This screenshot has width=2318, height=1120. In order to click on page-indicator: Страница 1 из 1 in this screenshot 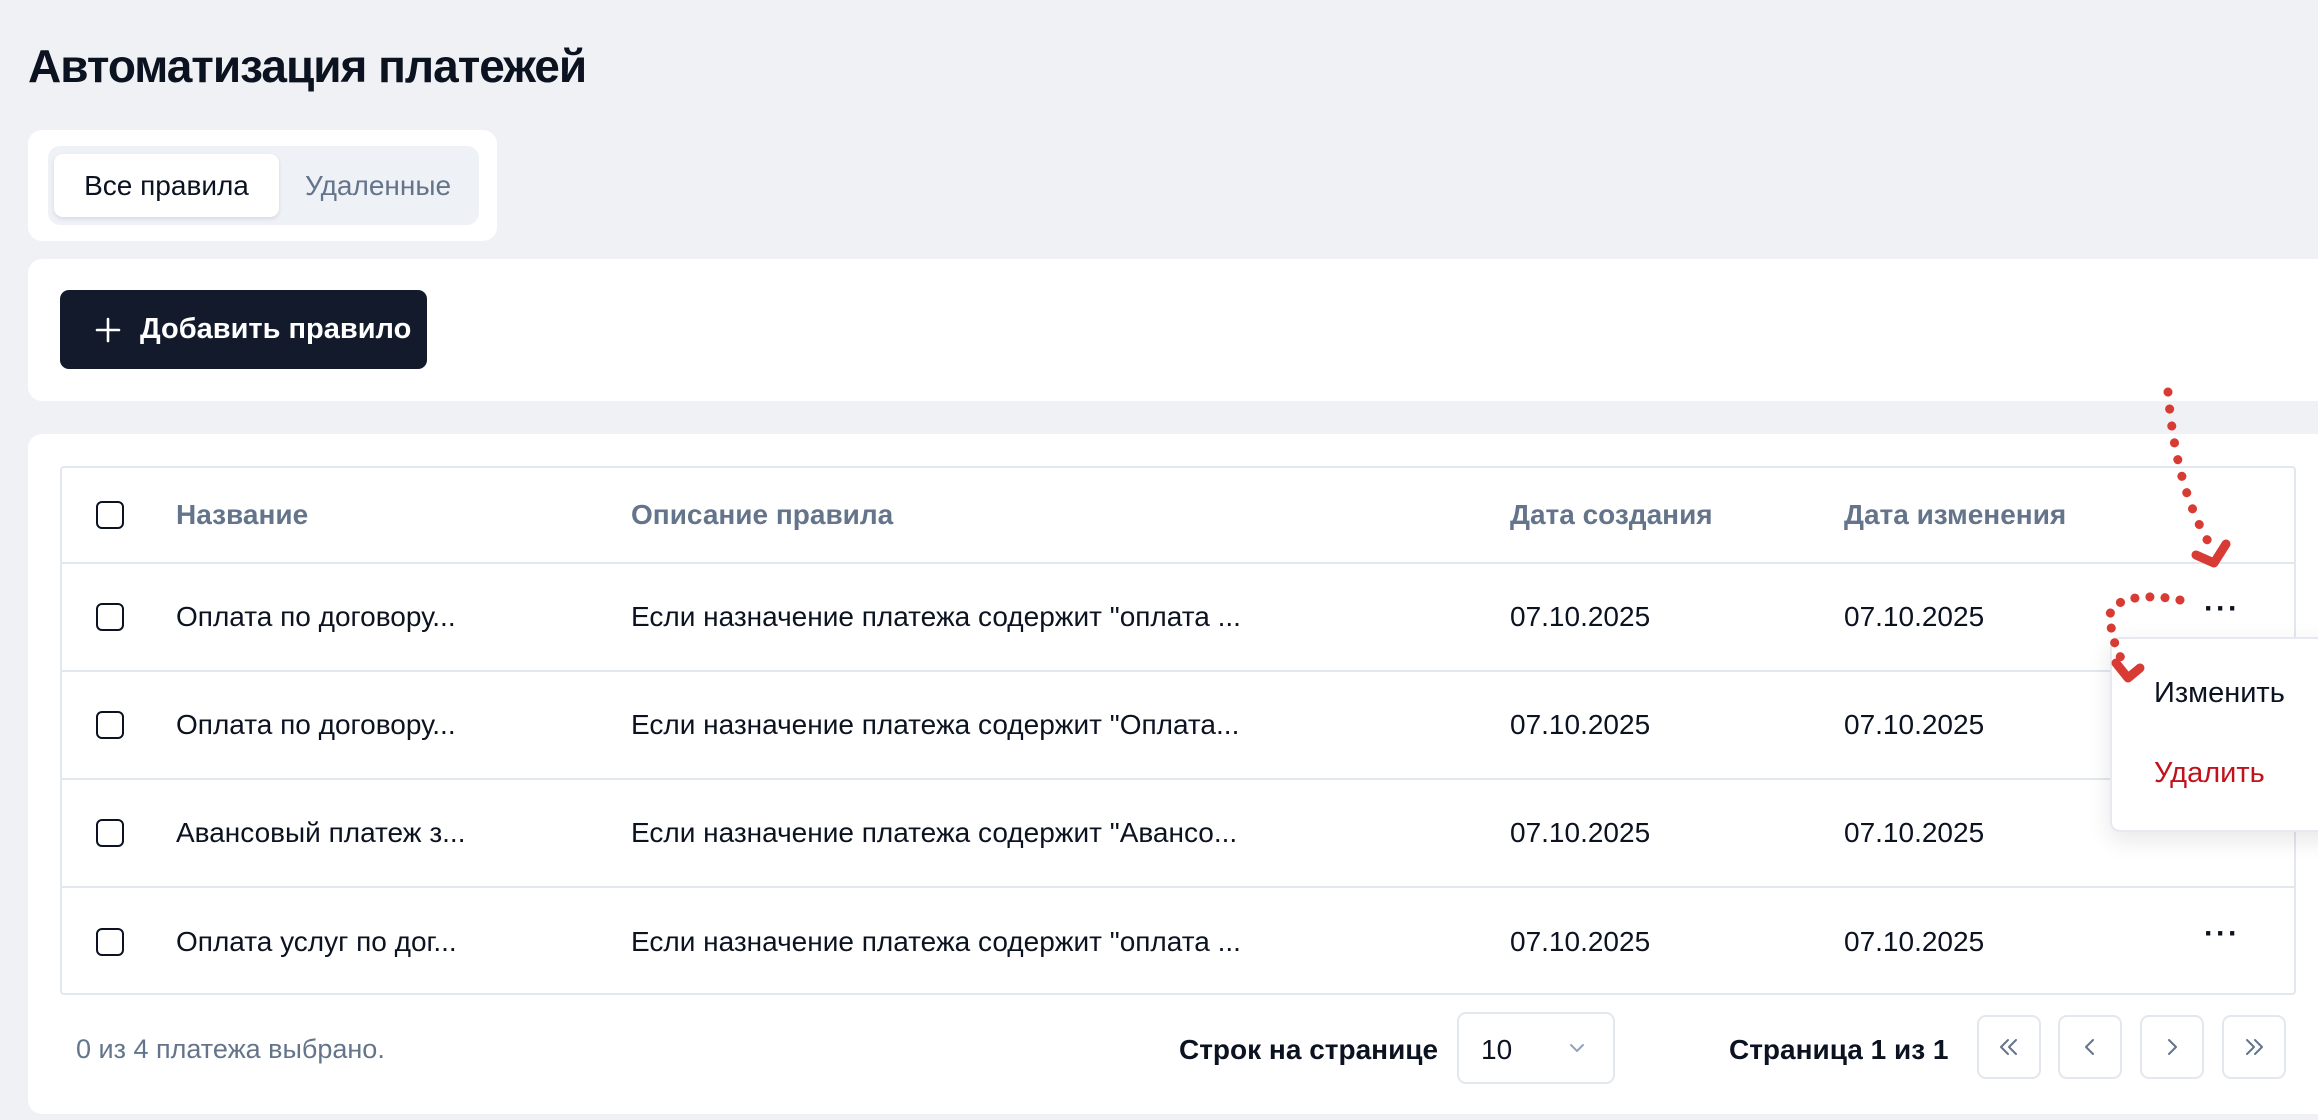, I will do `click(1839, 1049)`.